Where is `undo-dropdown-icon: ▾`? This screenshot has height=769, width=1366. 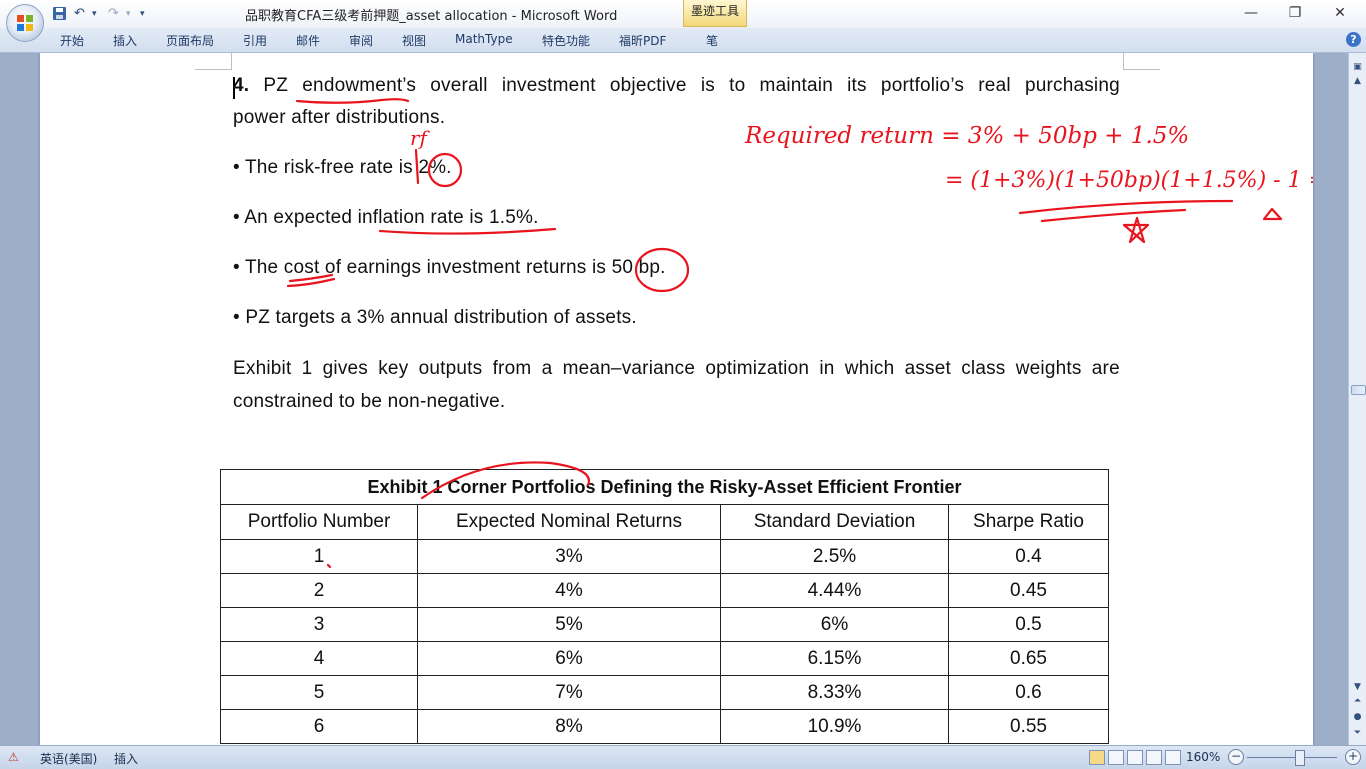
undo-dropdown-icon: ▾ is located at coordinates (94, 14).